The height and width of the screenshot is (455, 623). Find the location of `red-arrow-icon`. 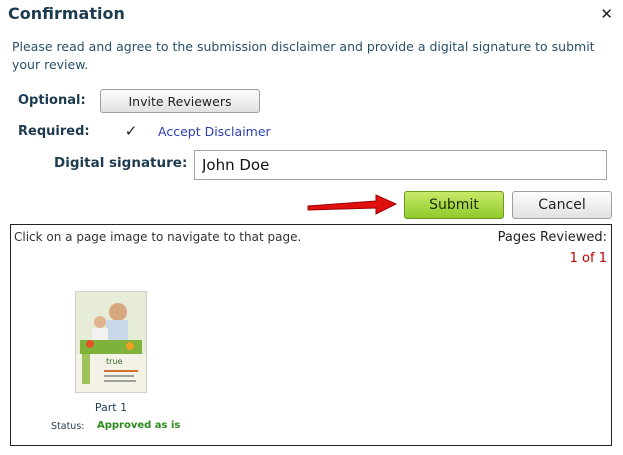

red-arrow-icon is located at coordinates (352, 204).